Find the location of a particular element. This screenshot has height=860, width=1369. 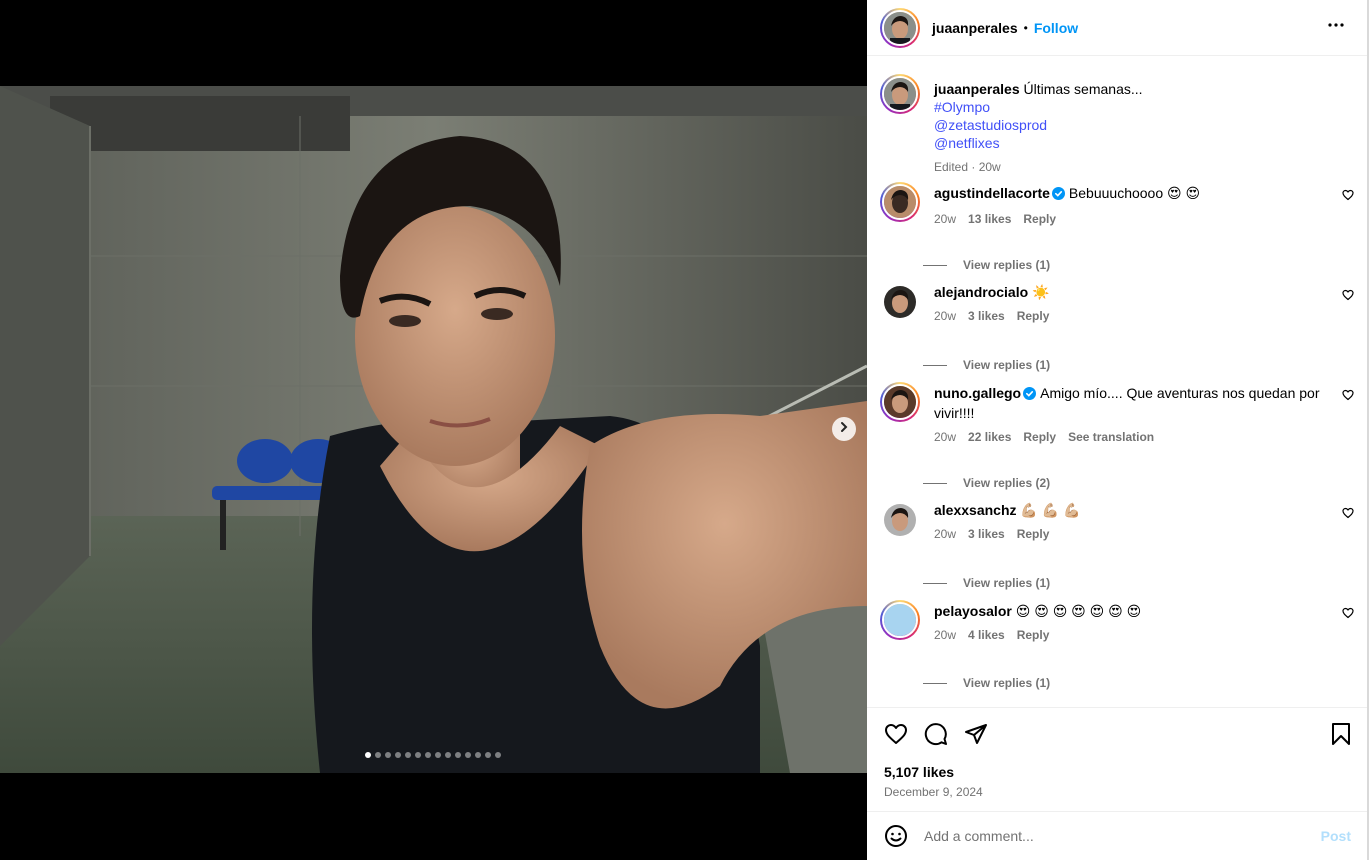

commenter-username: alexxsanchz is located at coordinates (975, 510).